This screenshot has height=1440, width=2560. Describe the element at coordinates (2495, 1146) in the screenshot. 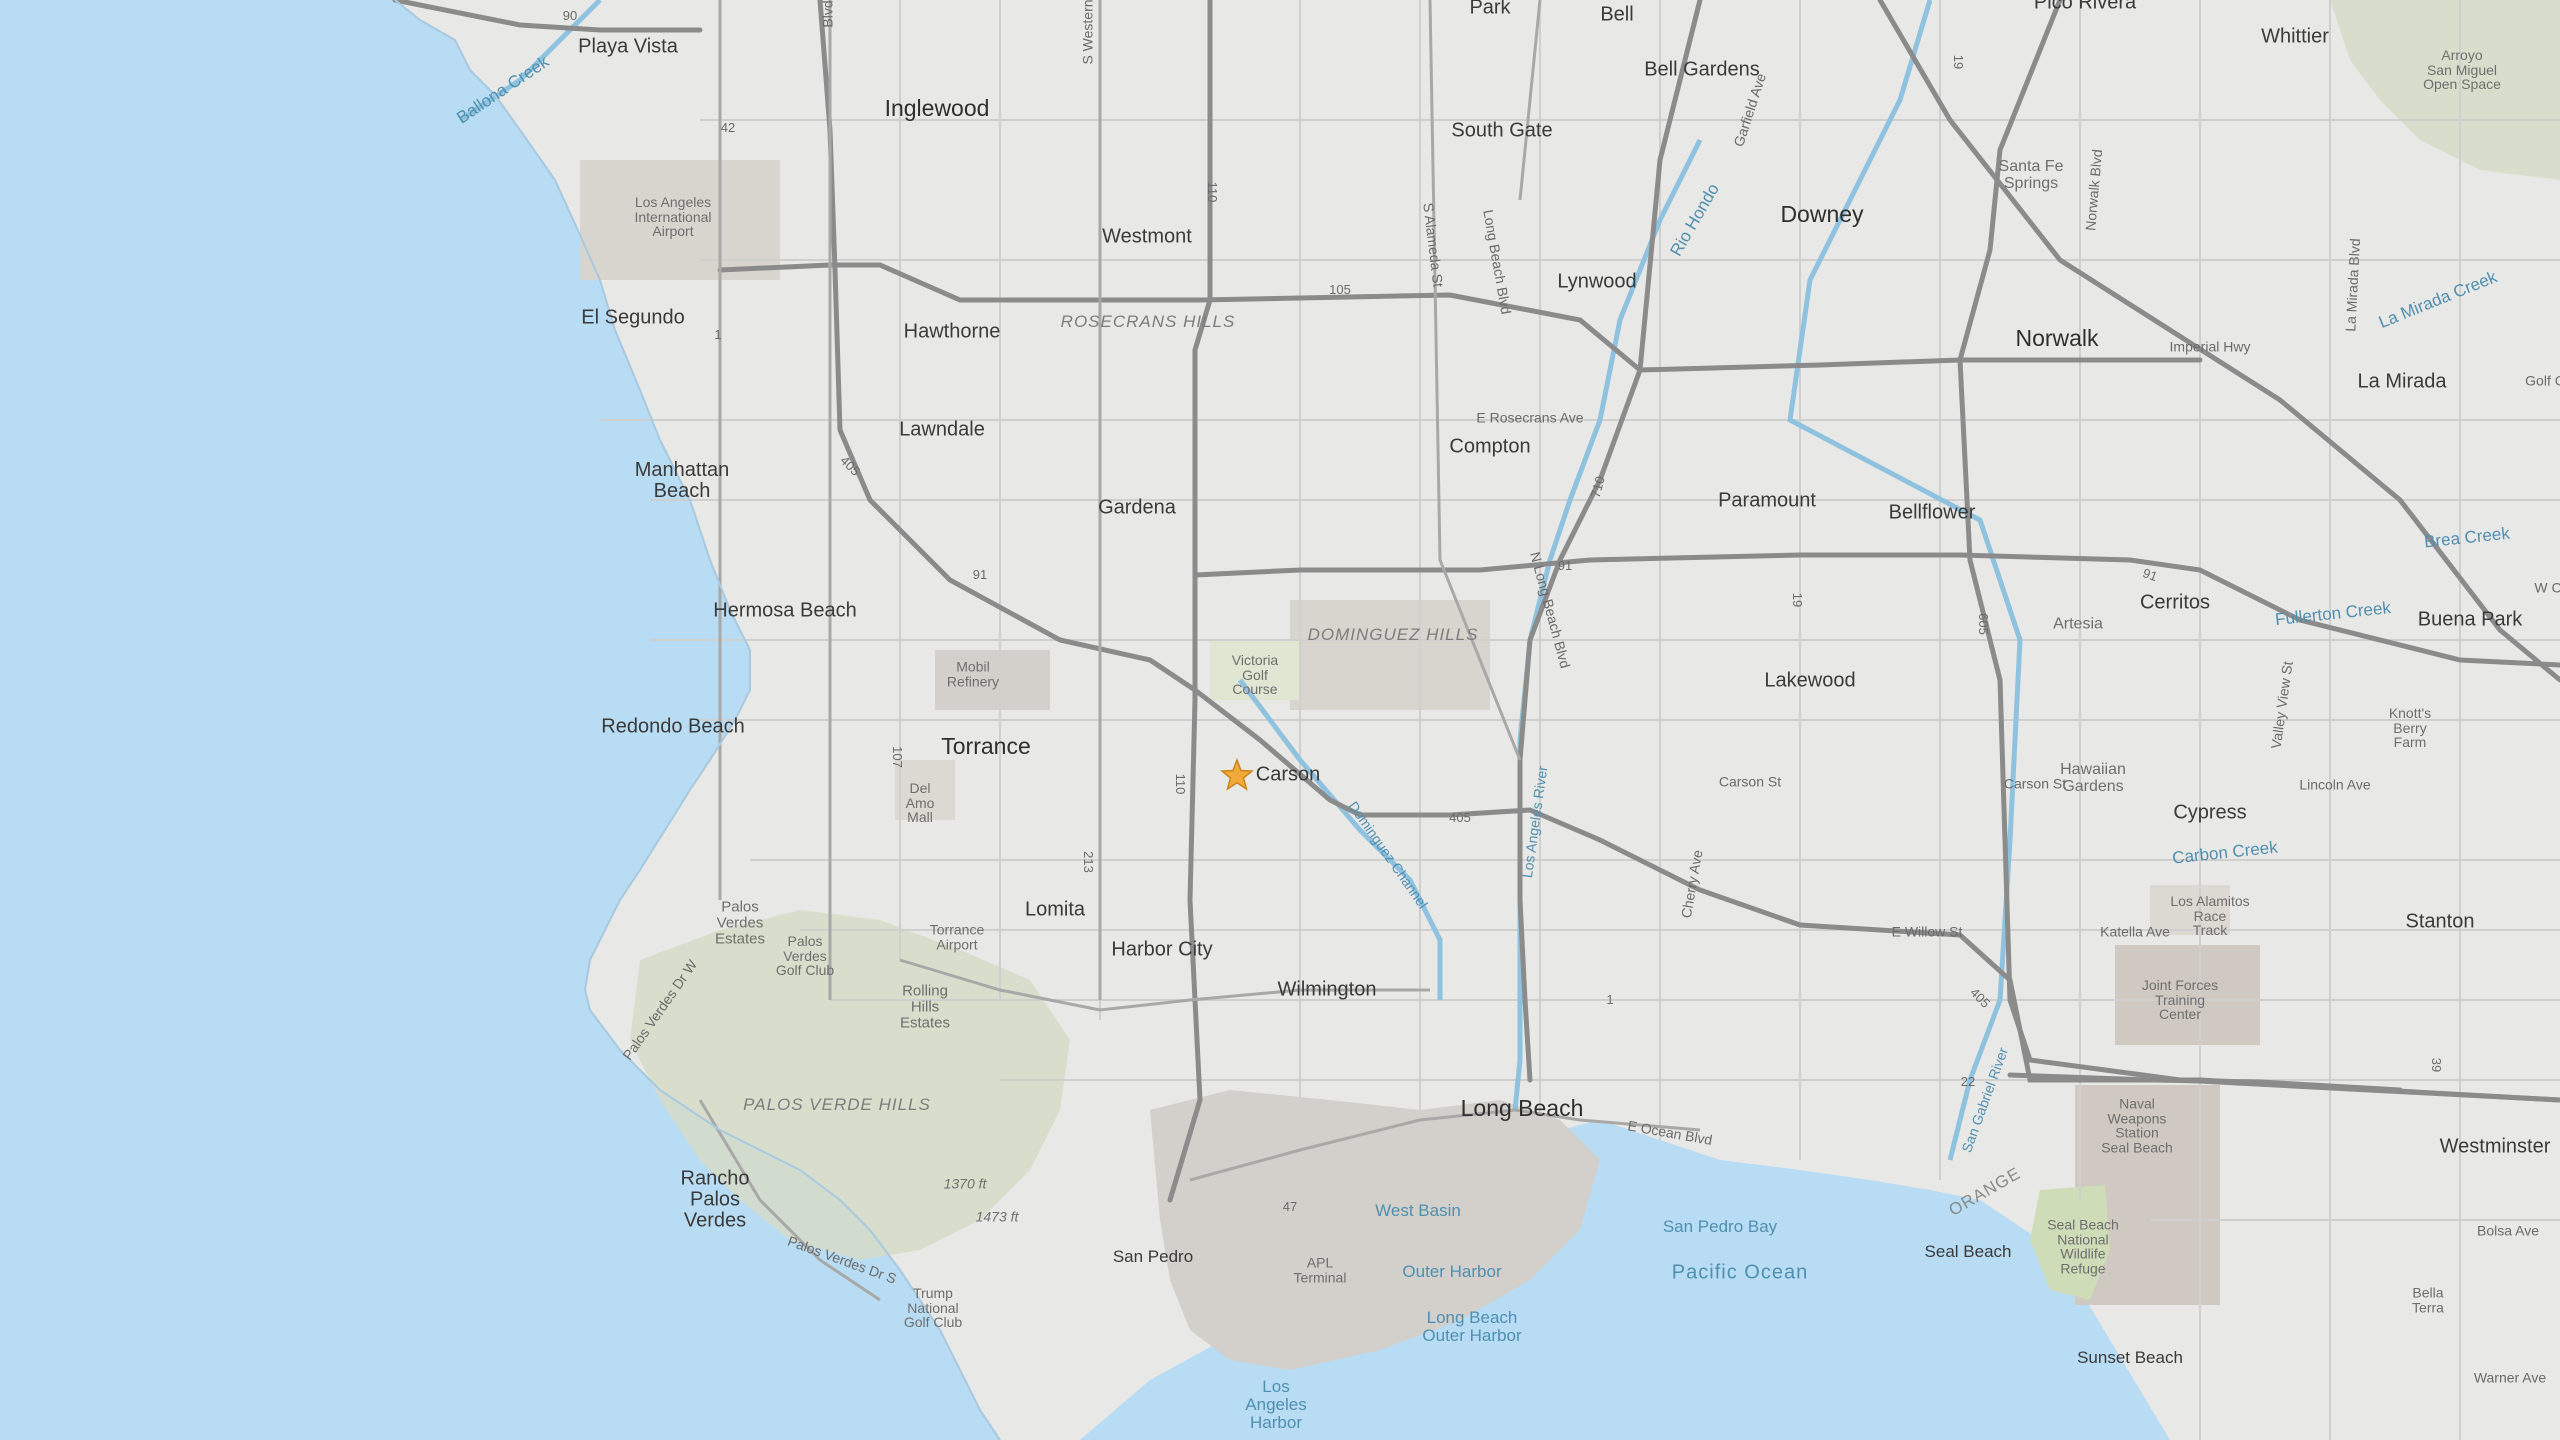

I see `label-westminster: Westminster` at that location.